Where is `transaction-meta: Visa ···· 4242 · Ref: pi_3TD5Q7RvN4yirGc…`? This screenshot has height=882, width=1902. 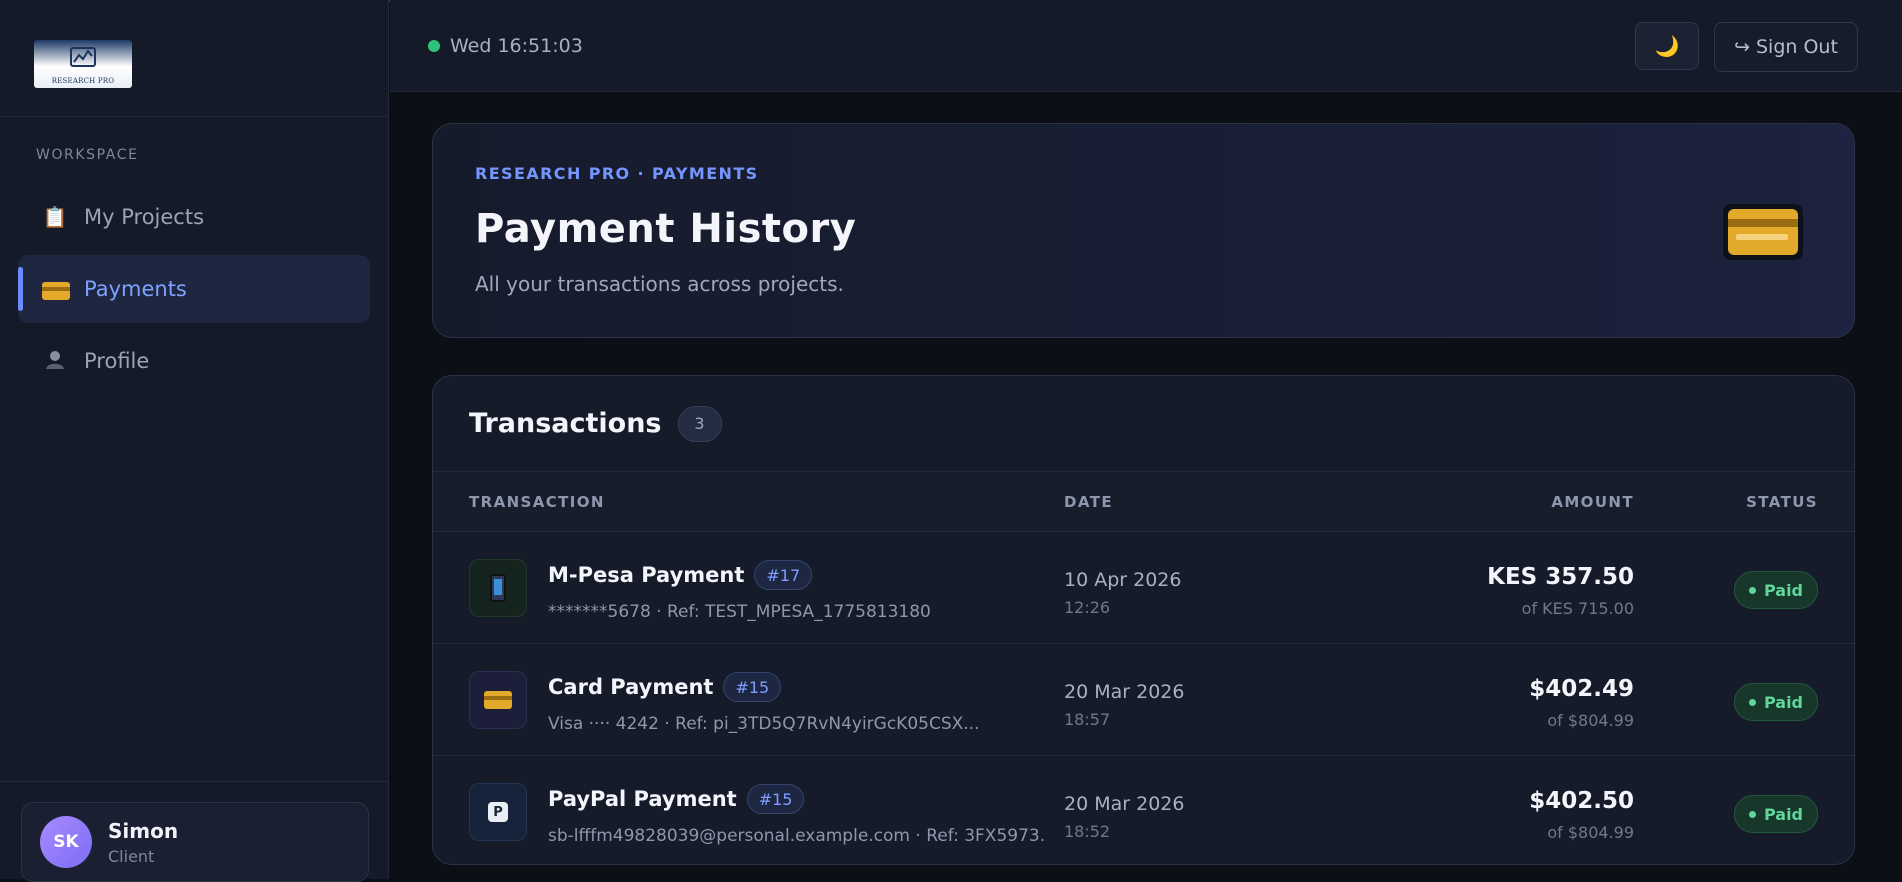
transaction-meta: Visa ···· 4242 · Ref: pi_3TD5Q7RvN4yirGc… is located at coordinates (764, 724).